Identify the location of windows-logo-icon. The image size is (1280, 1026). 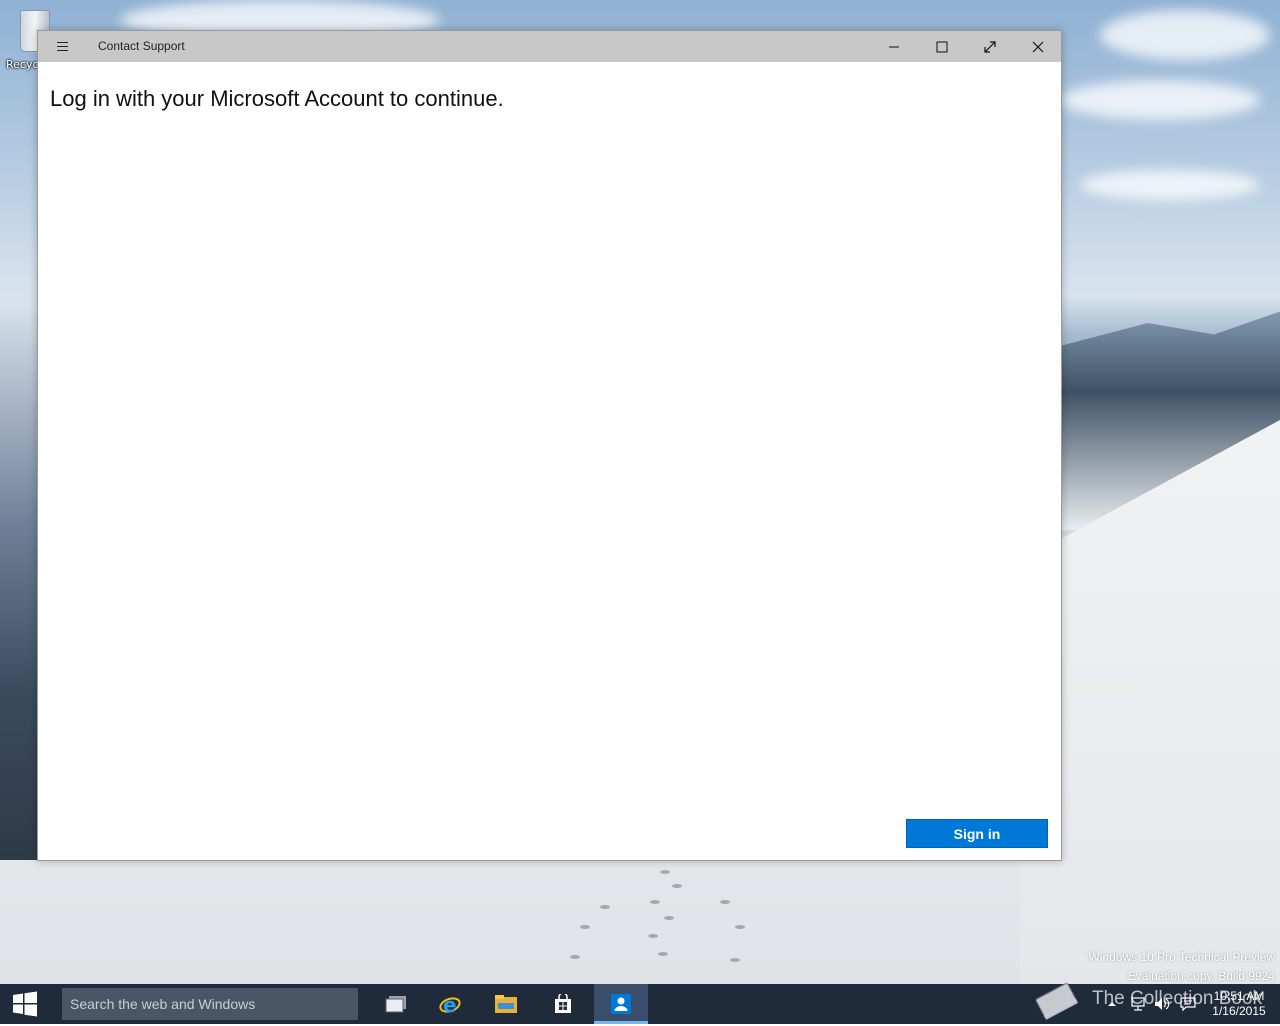
(25, 1004).